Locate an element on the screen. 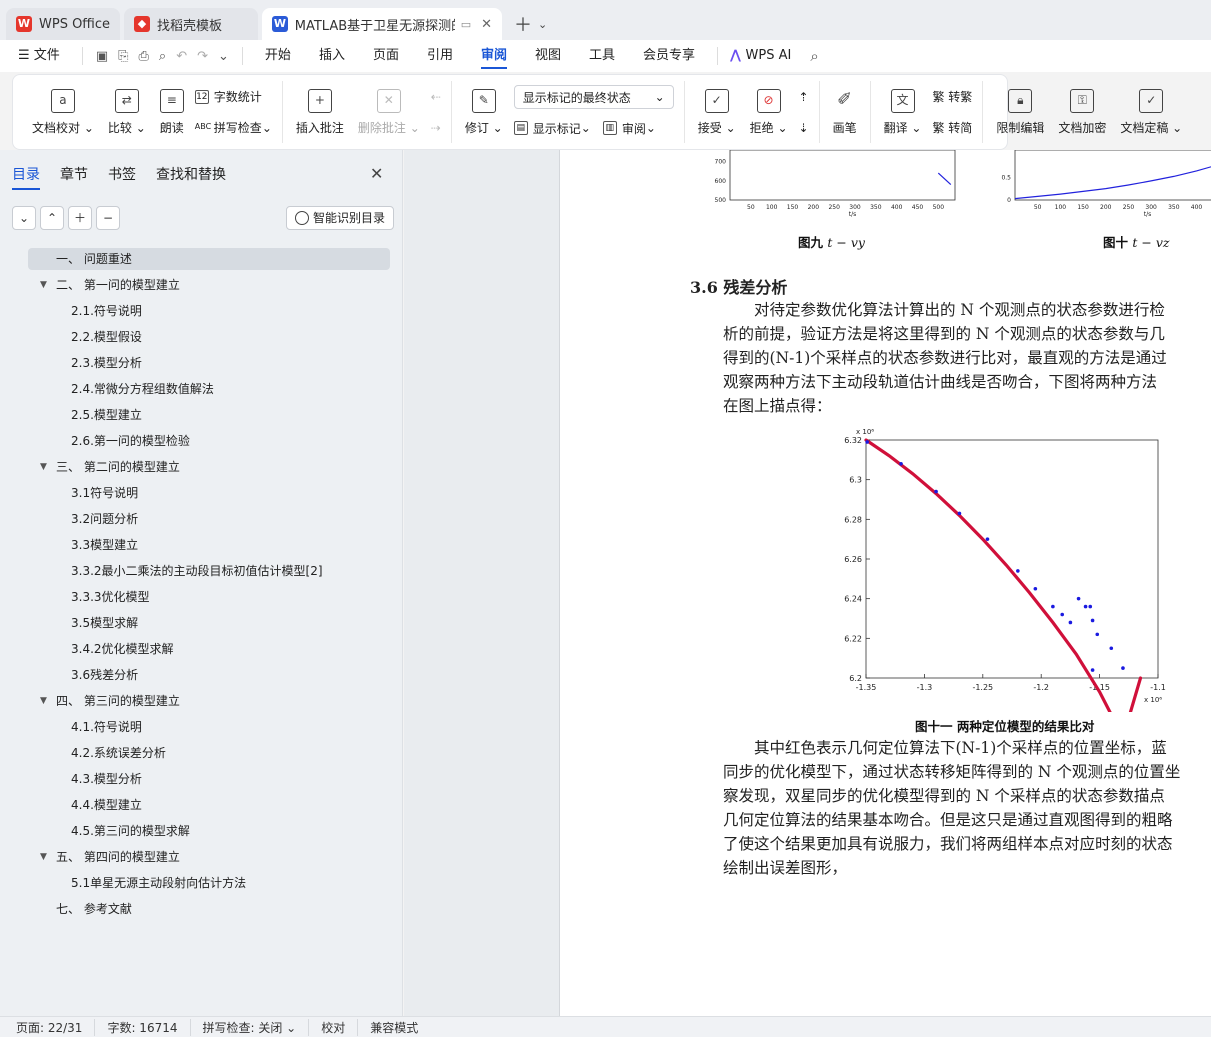 The image size is (1211, 1037). previous-change-icon: ⇡ is located at coordinates (804, 97).